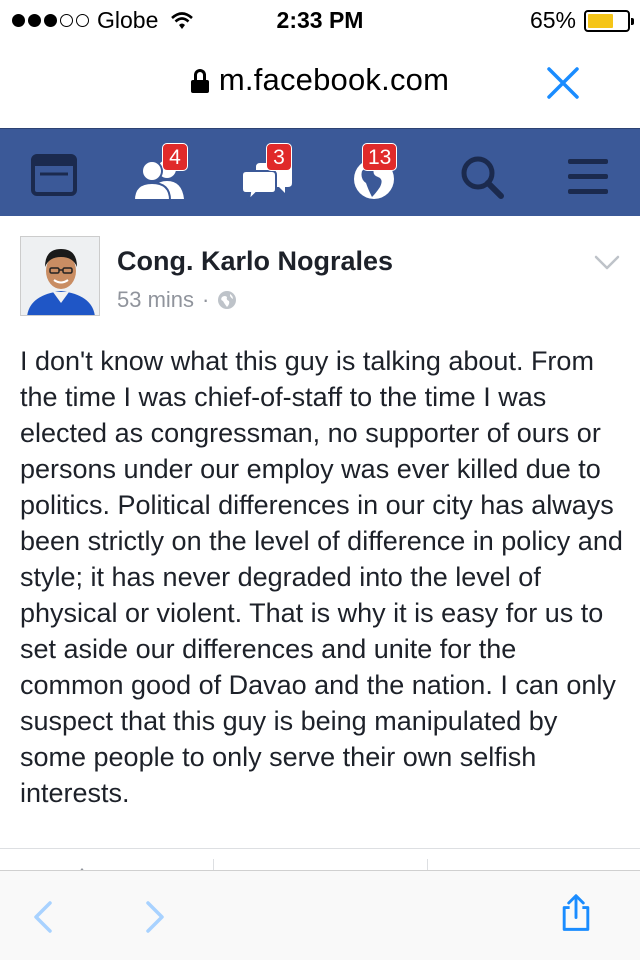 The width and height of the screenshot is (640, 960). Describe the element at coordinates (199, 81) in the screenshot. I see `lock-icon` at that location.